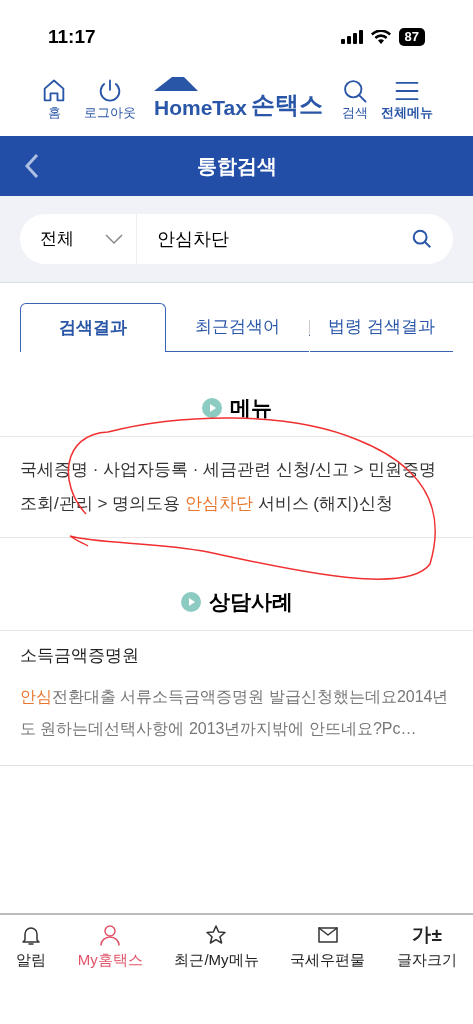  Describe the element at coordinates (216, 935) in the screenshot. I see `star-icon` at that location.